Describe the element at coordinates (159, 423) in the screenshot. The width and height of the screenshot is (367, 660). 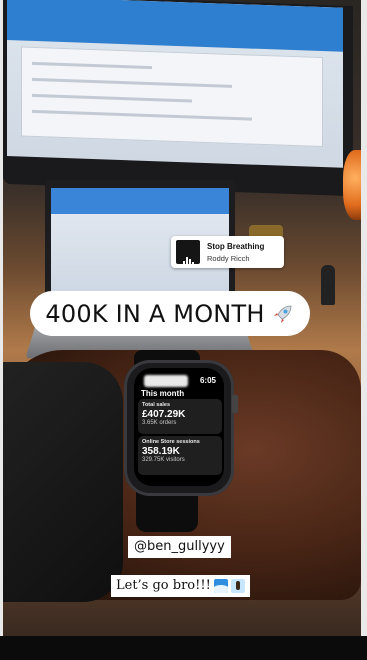
I see `card-sub: 3.65K orders` at that location.